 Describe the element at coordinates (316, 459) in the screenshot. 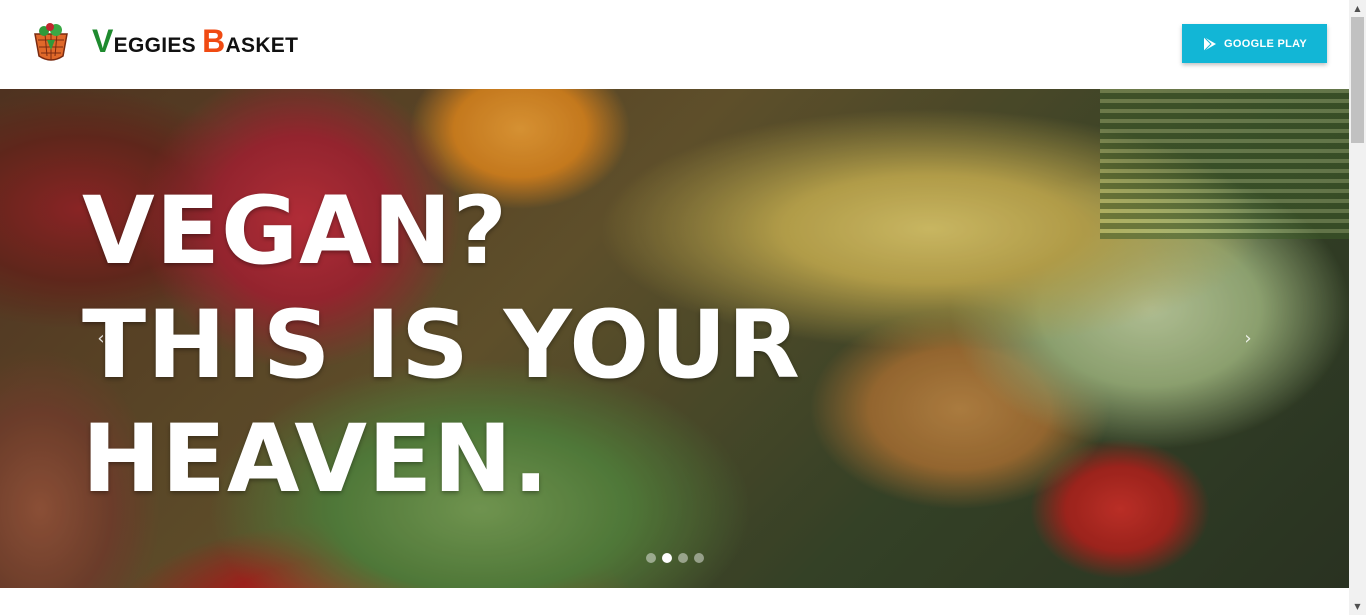

I see `hero-headline-line-3: HEAVEN.` at that location.